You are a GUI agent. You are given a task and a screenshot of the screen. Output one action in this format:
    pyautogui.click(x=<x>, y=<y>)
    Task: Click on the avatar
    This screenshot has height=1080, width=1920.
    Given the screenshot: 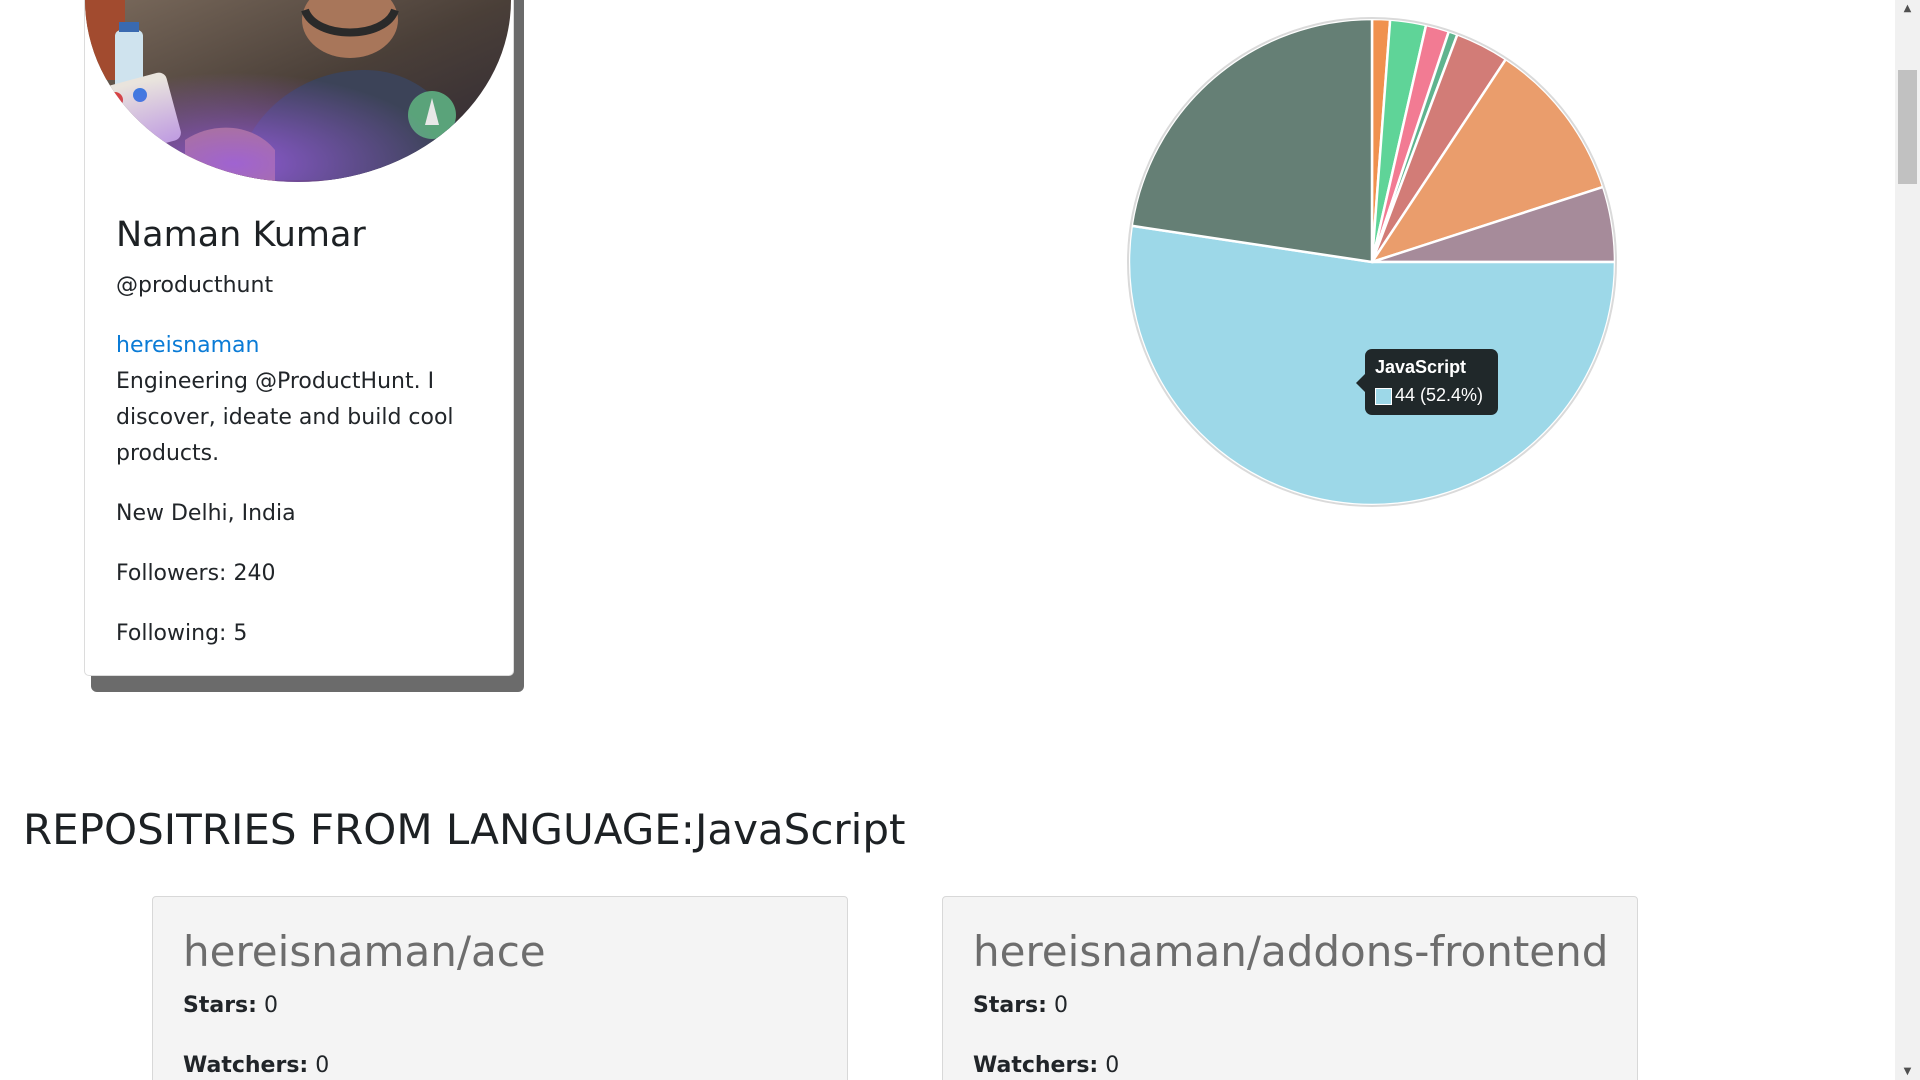 What is the action you would take?
    pyautogui.click(x=298, y=91)
    